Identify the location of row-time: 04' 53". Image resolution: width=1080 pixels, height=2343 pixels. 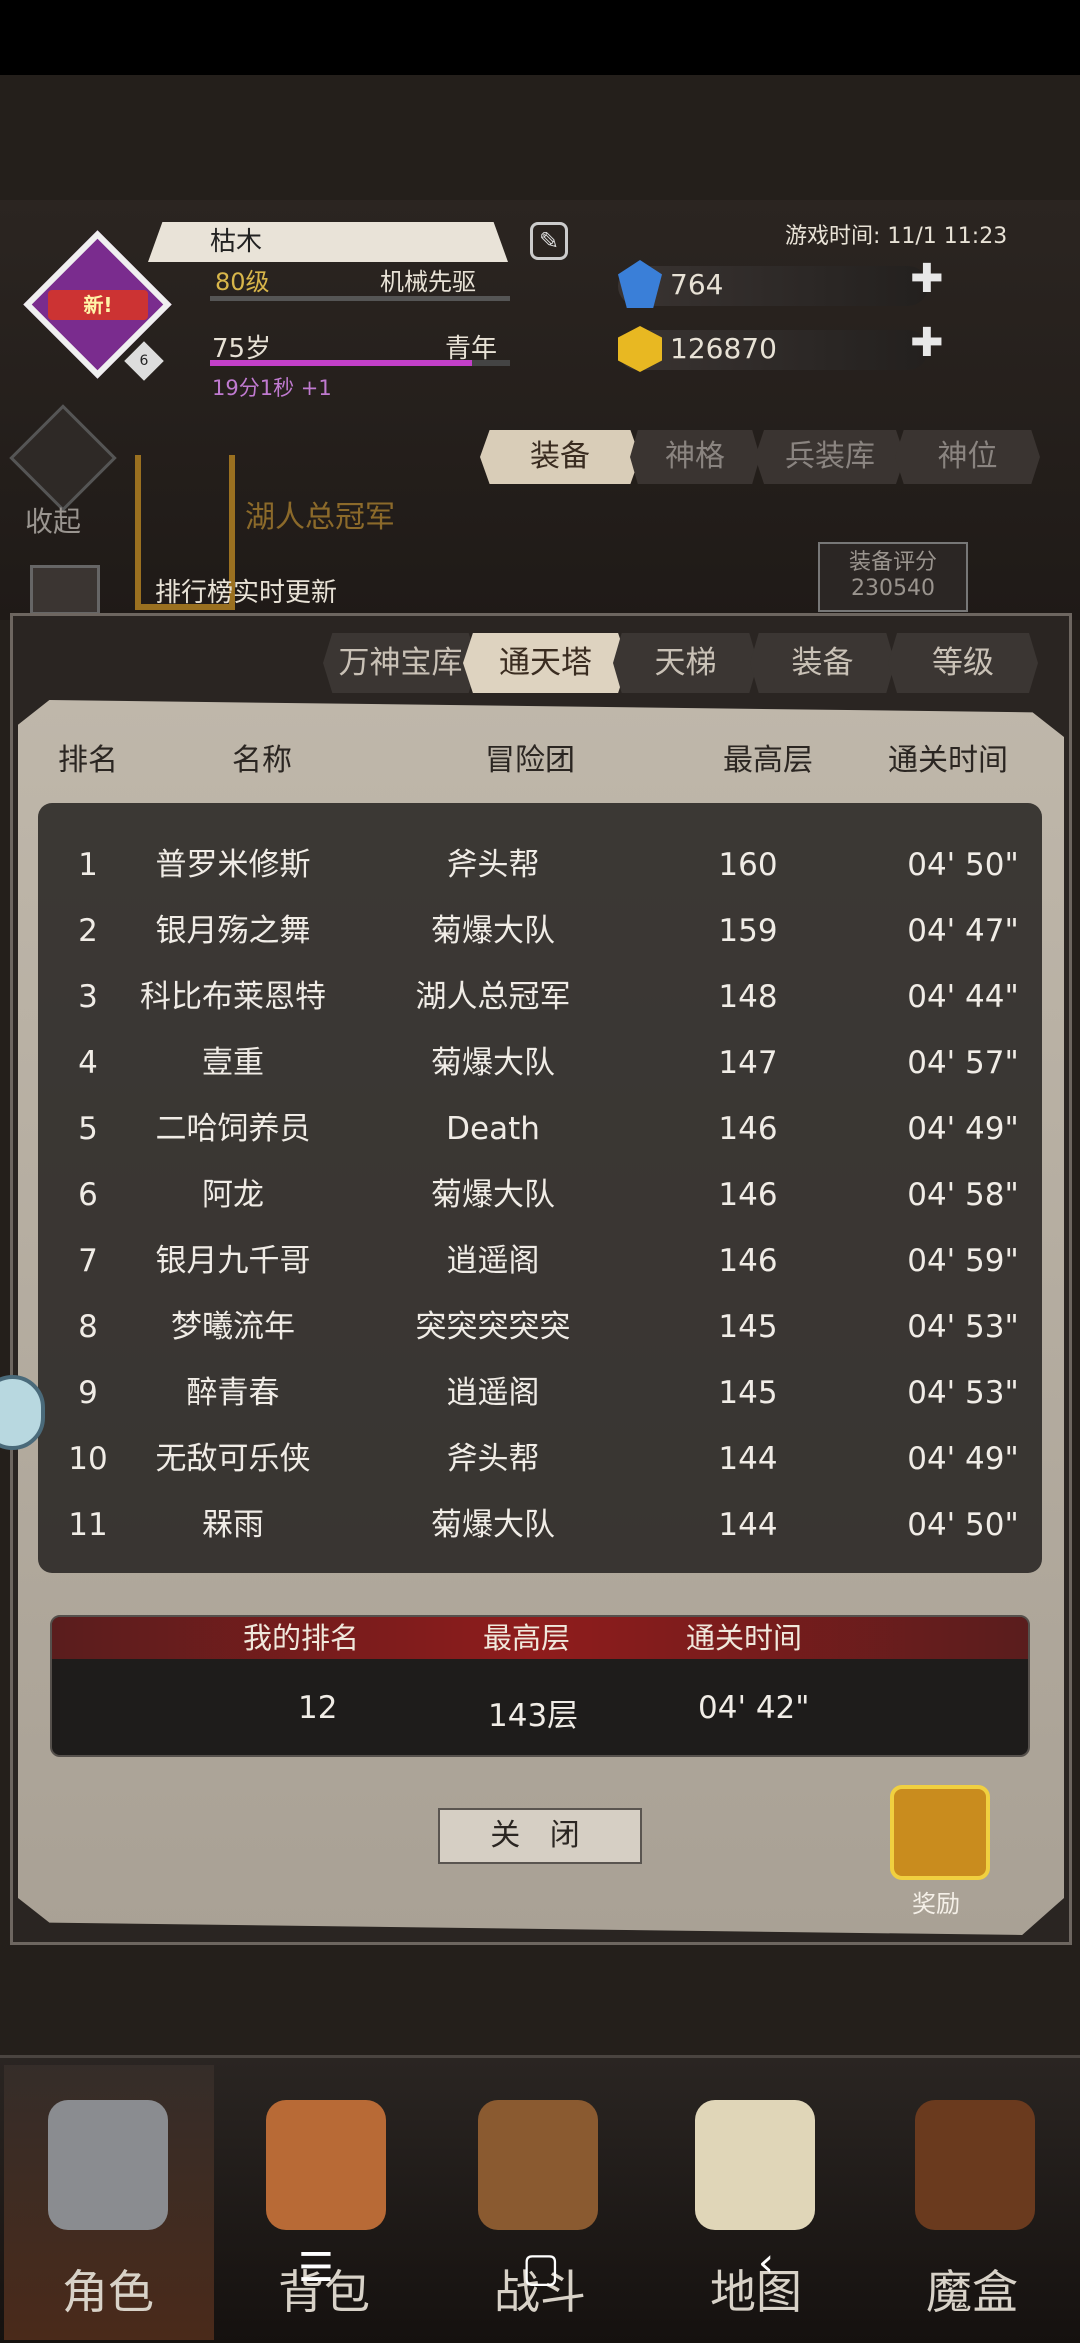
(963, 1327).